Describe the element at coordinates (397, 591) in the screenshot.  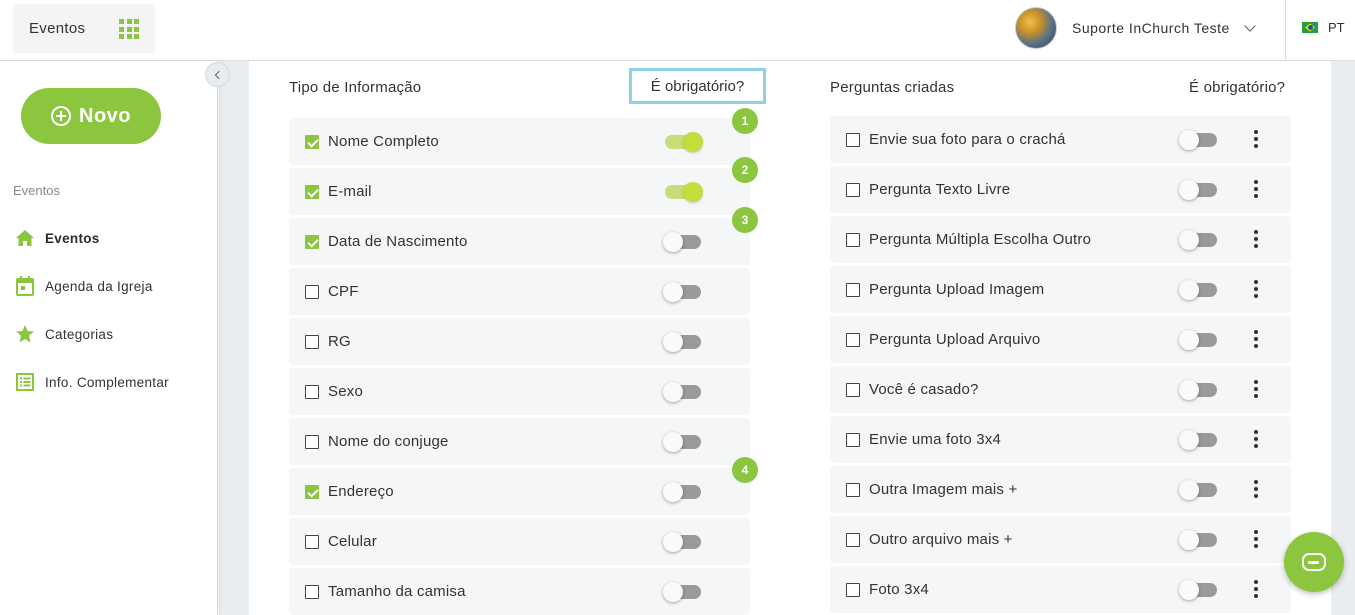
I see `row-label: Tamanho da camisa` at that location.